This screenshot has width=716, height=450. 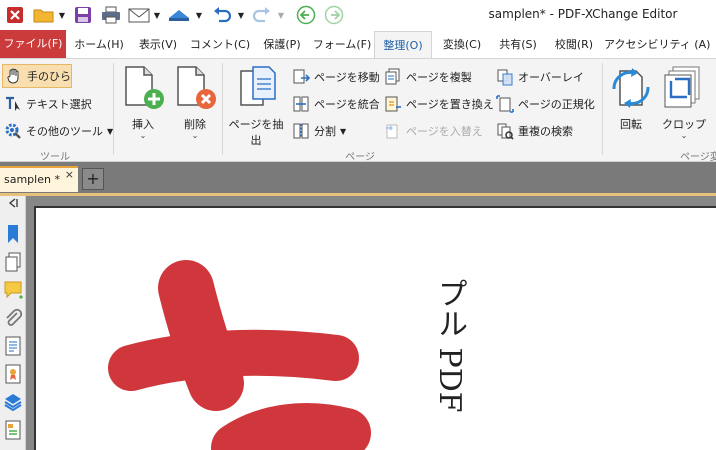 What do you see at coordinates (336, 104) in the screenshot?
I see `merge-pages-button: ページを統合` at bounding box center [336, 104].